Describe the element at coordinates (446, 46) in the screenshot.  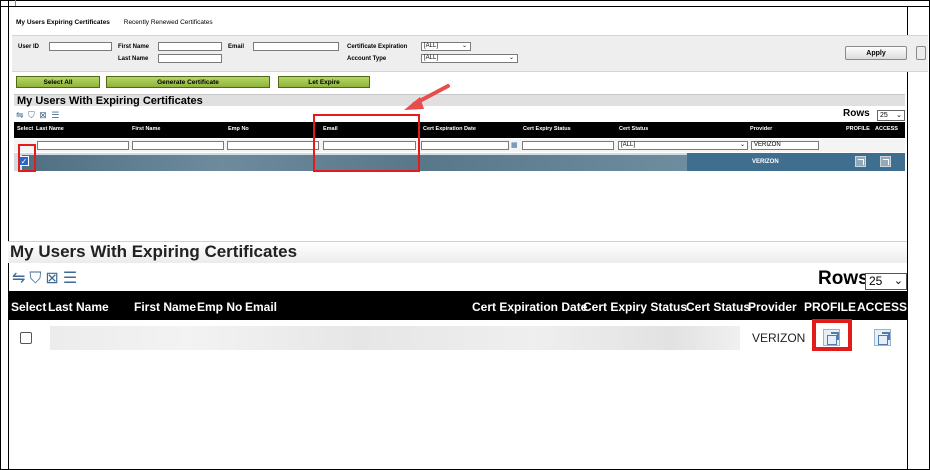
I see `cert-expiration-select: [ALL] ⌄` at that location.